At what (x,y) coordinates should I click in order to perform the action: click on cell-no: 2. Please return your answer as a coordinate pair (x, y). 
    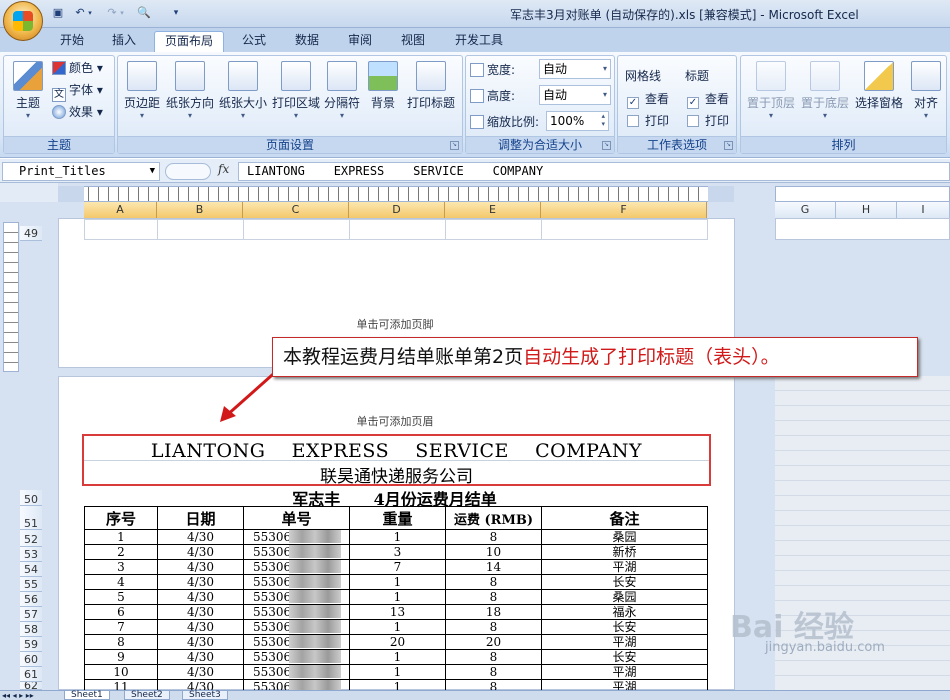
    Looking at the image, I should click on (121, 552).